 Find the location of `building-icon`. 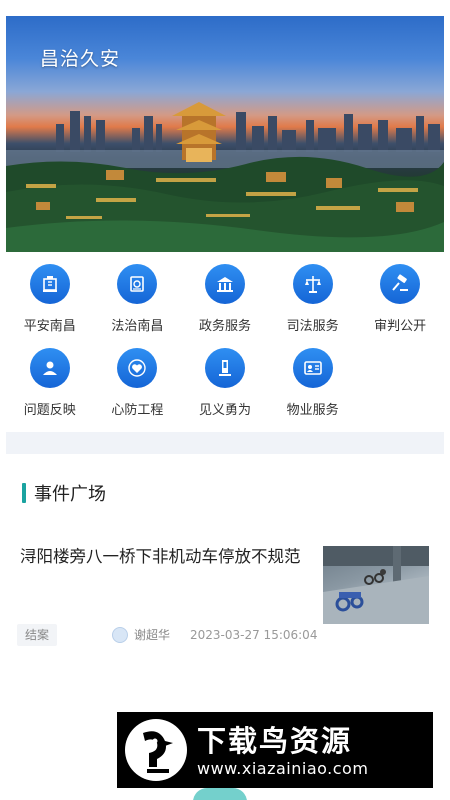

building-icon is located at coordinates (49, 284).